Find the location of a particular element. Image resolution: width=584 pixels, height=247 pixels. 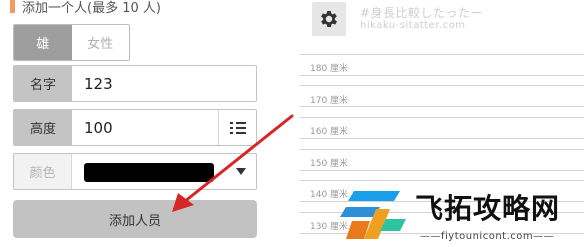

brand-url: ——fiytounicont.com—— is located at coordinates (487, 236).